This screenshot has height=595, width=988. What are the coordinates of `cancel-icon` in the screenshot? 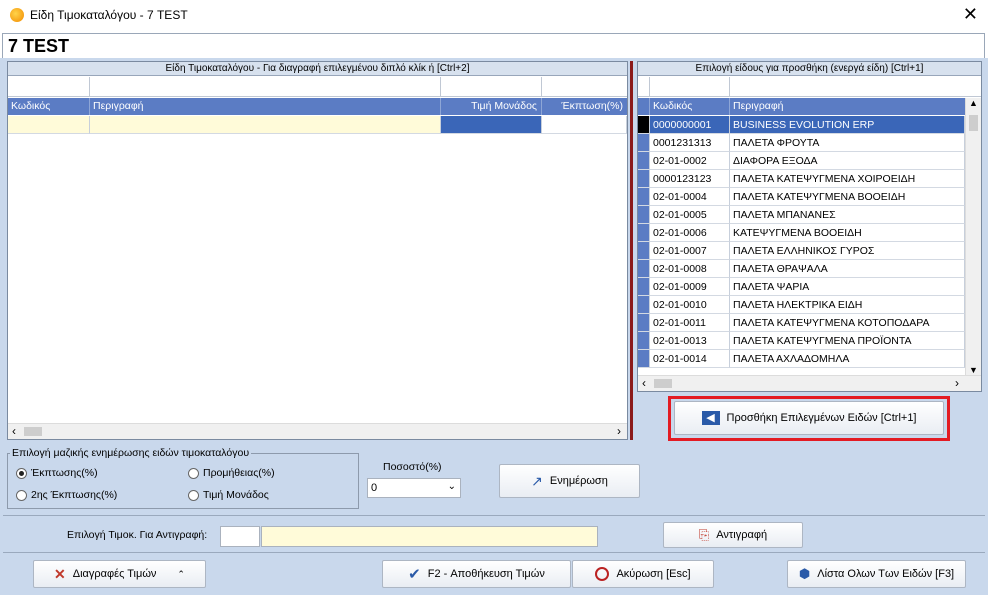 It's located at (602, 574).